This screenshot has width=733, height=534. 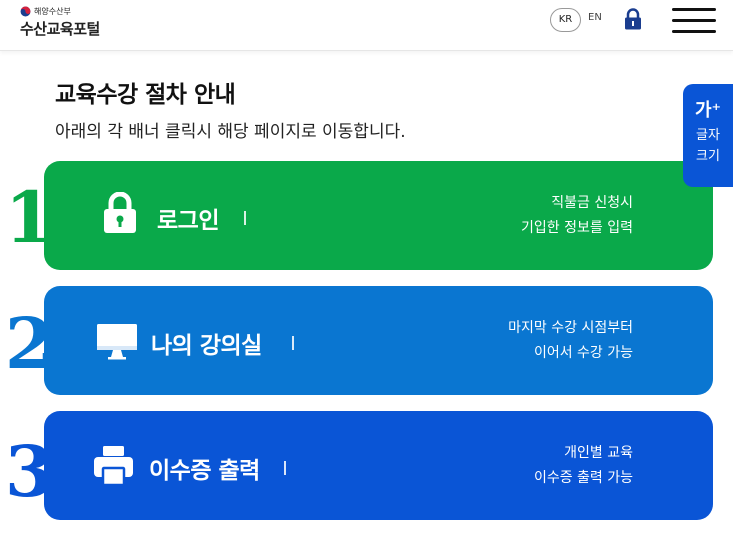 What do you see at coordinates (592, 203) in the screenshot?
I see `login-desc-line1: 직불금 신청시` at bounding box center [592, 203].